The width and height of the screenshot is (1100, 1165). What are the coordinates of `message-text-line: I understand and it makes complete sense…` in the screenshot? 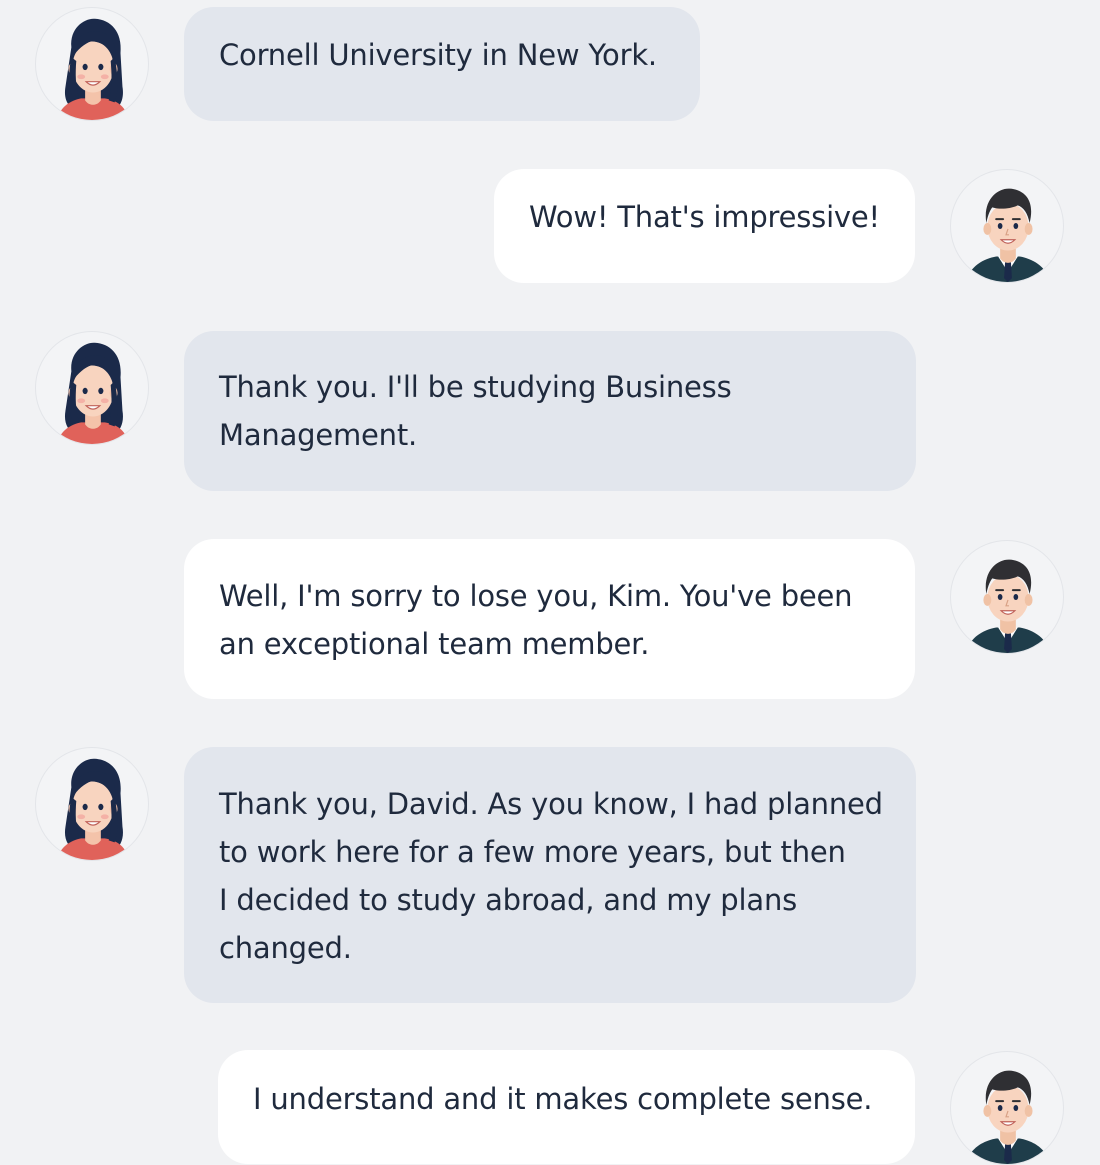 It's located at (563, 1099).